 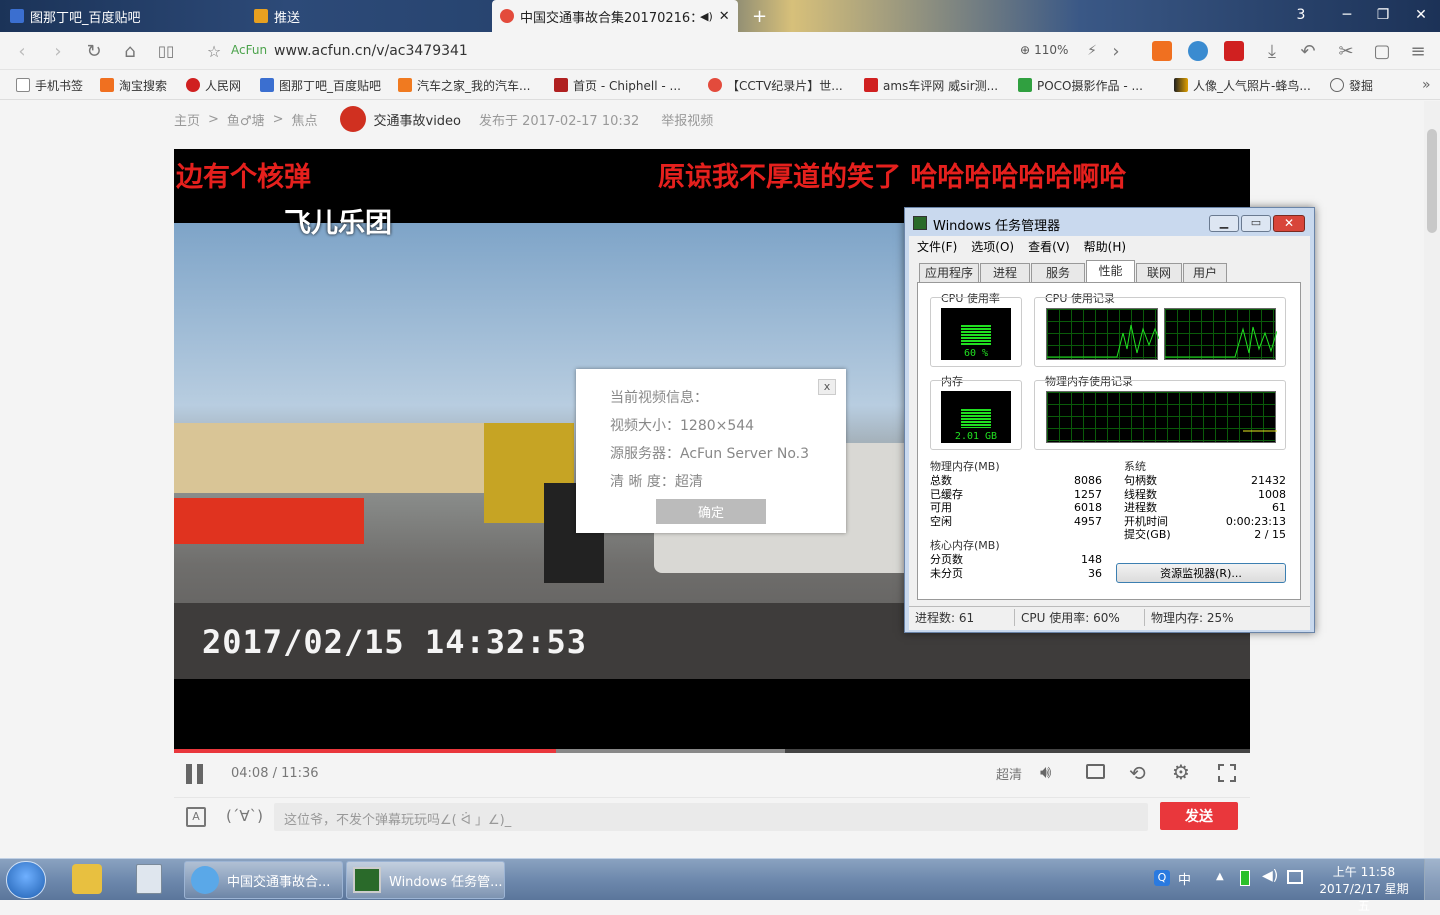 What do you see at coordinates (187, 119) in the screenshot?
I see `crumb-home: 主页` at bounding box center [187, 119].